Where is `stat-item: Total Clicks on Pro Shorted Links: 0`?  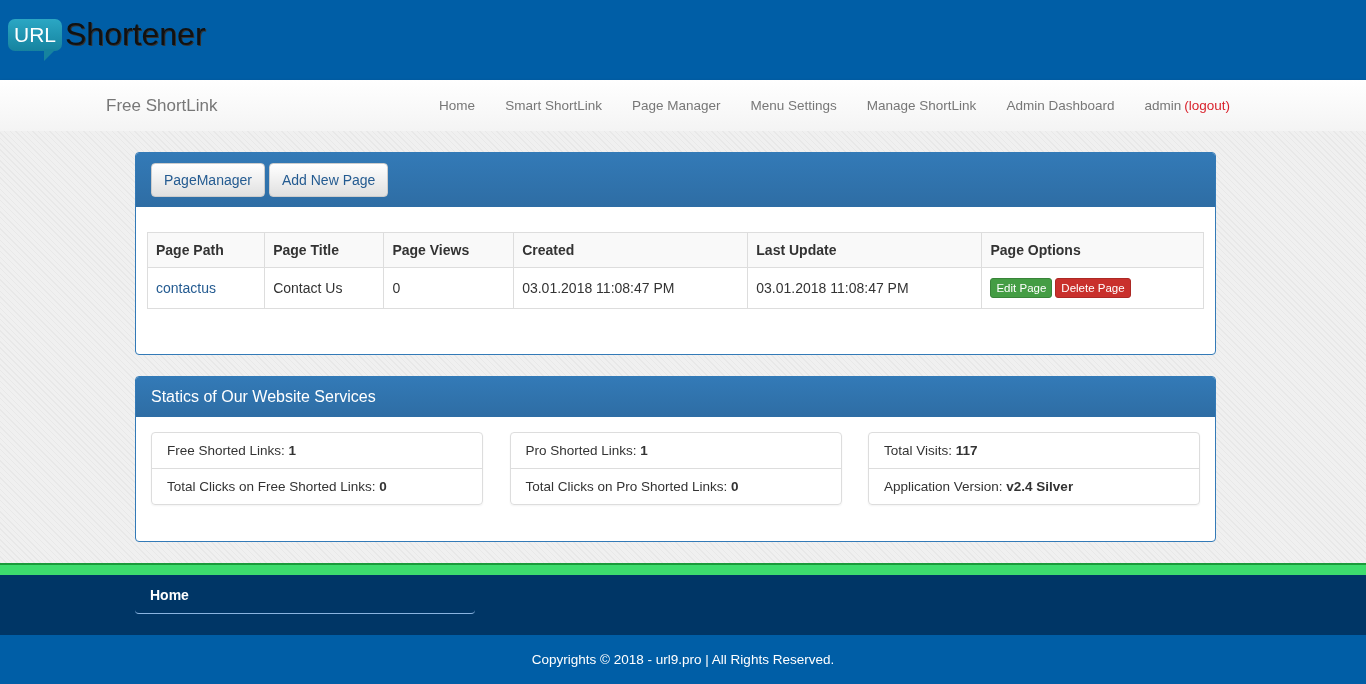 stat-item: Total Clicks on Pro Shorted Links: 0 is located at coordinates (675, 486).